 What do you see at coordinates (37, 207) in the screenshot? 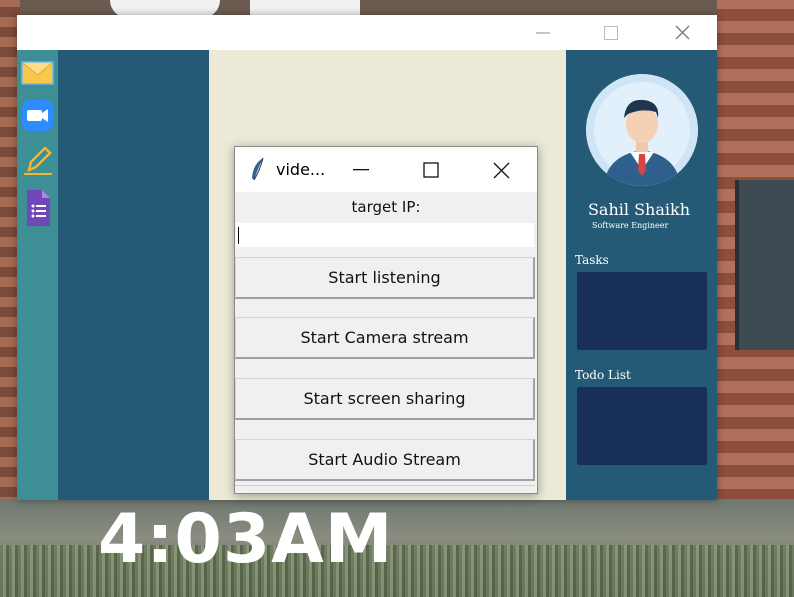
I see `google-forms-icon` at bounding box center [37, 207].